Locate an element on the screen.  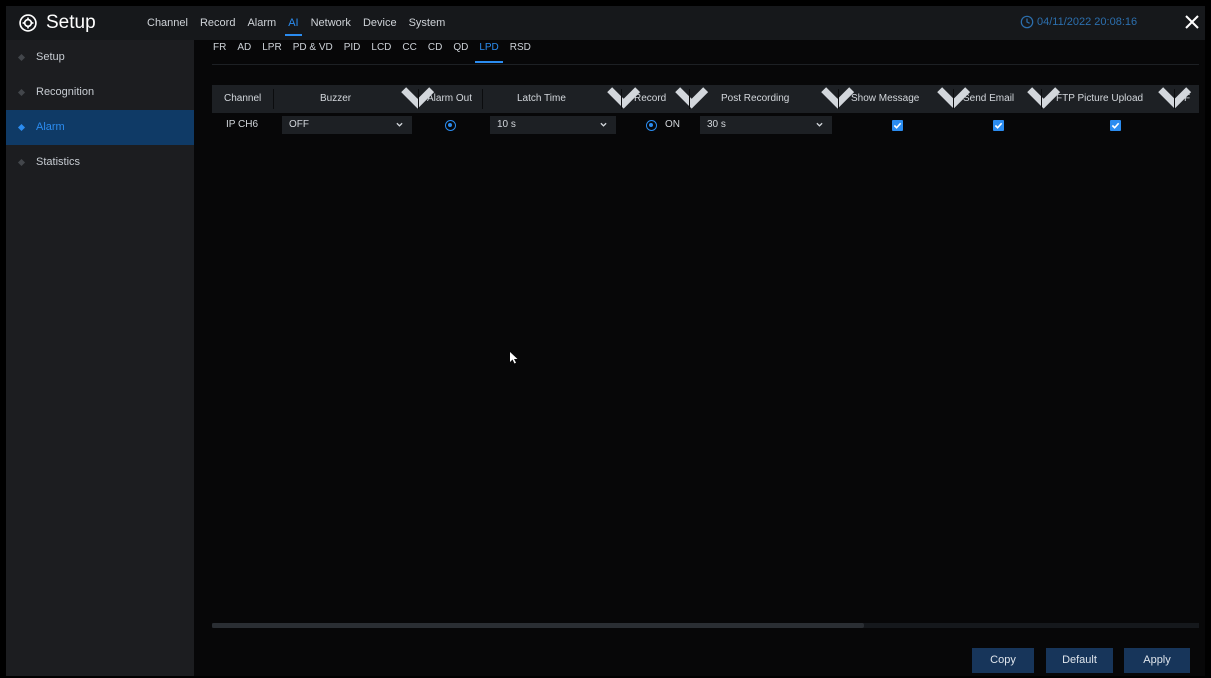
channel-cell: IP CH6 is located at coordinates (242, 124).